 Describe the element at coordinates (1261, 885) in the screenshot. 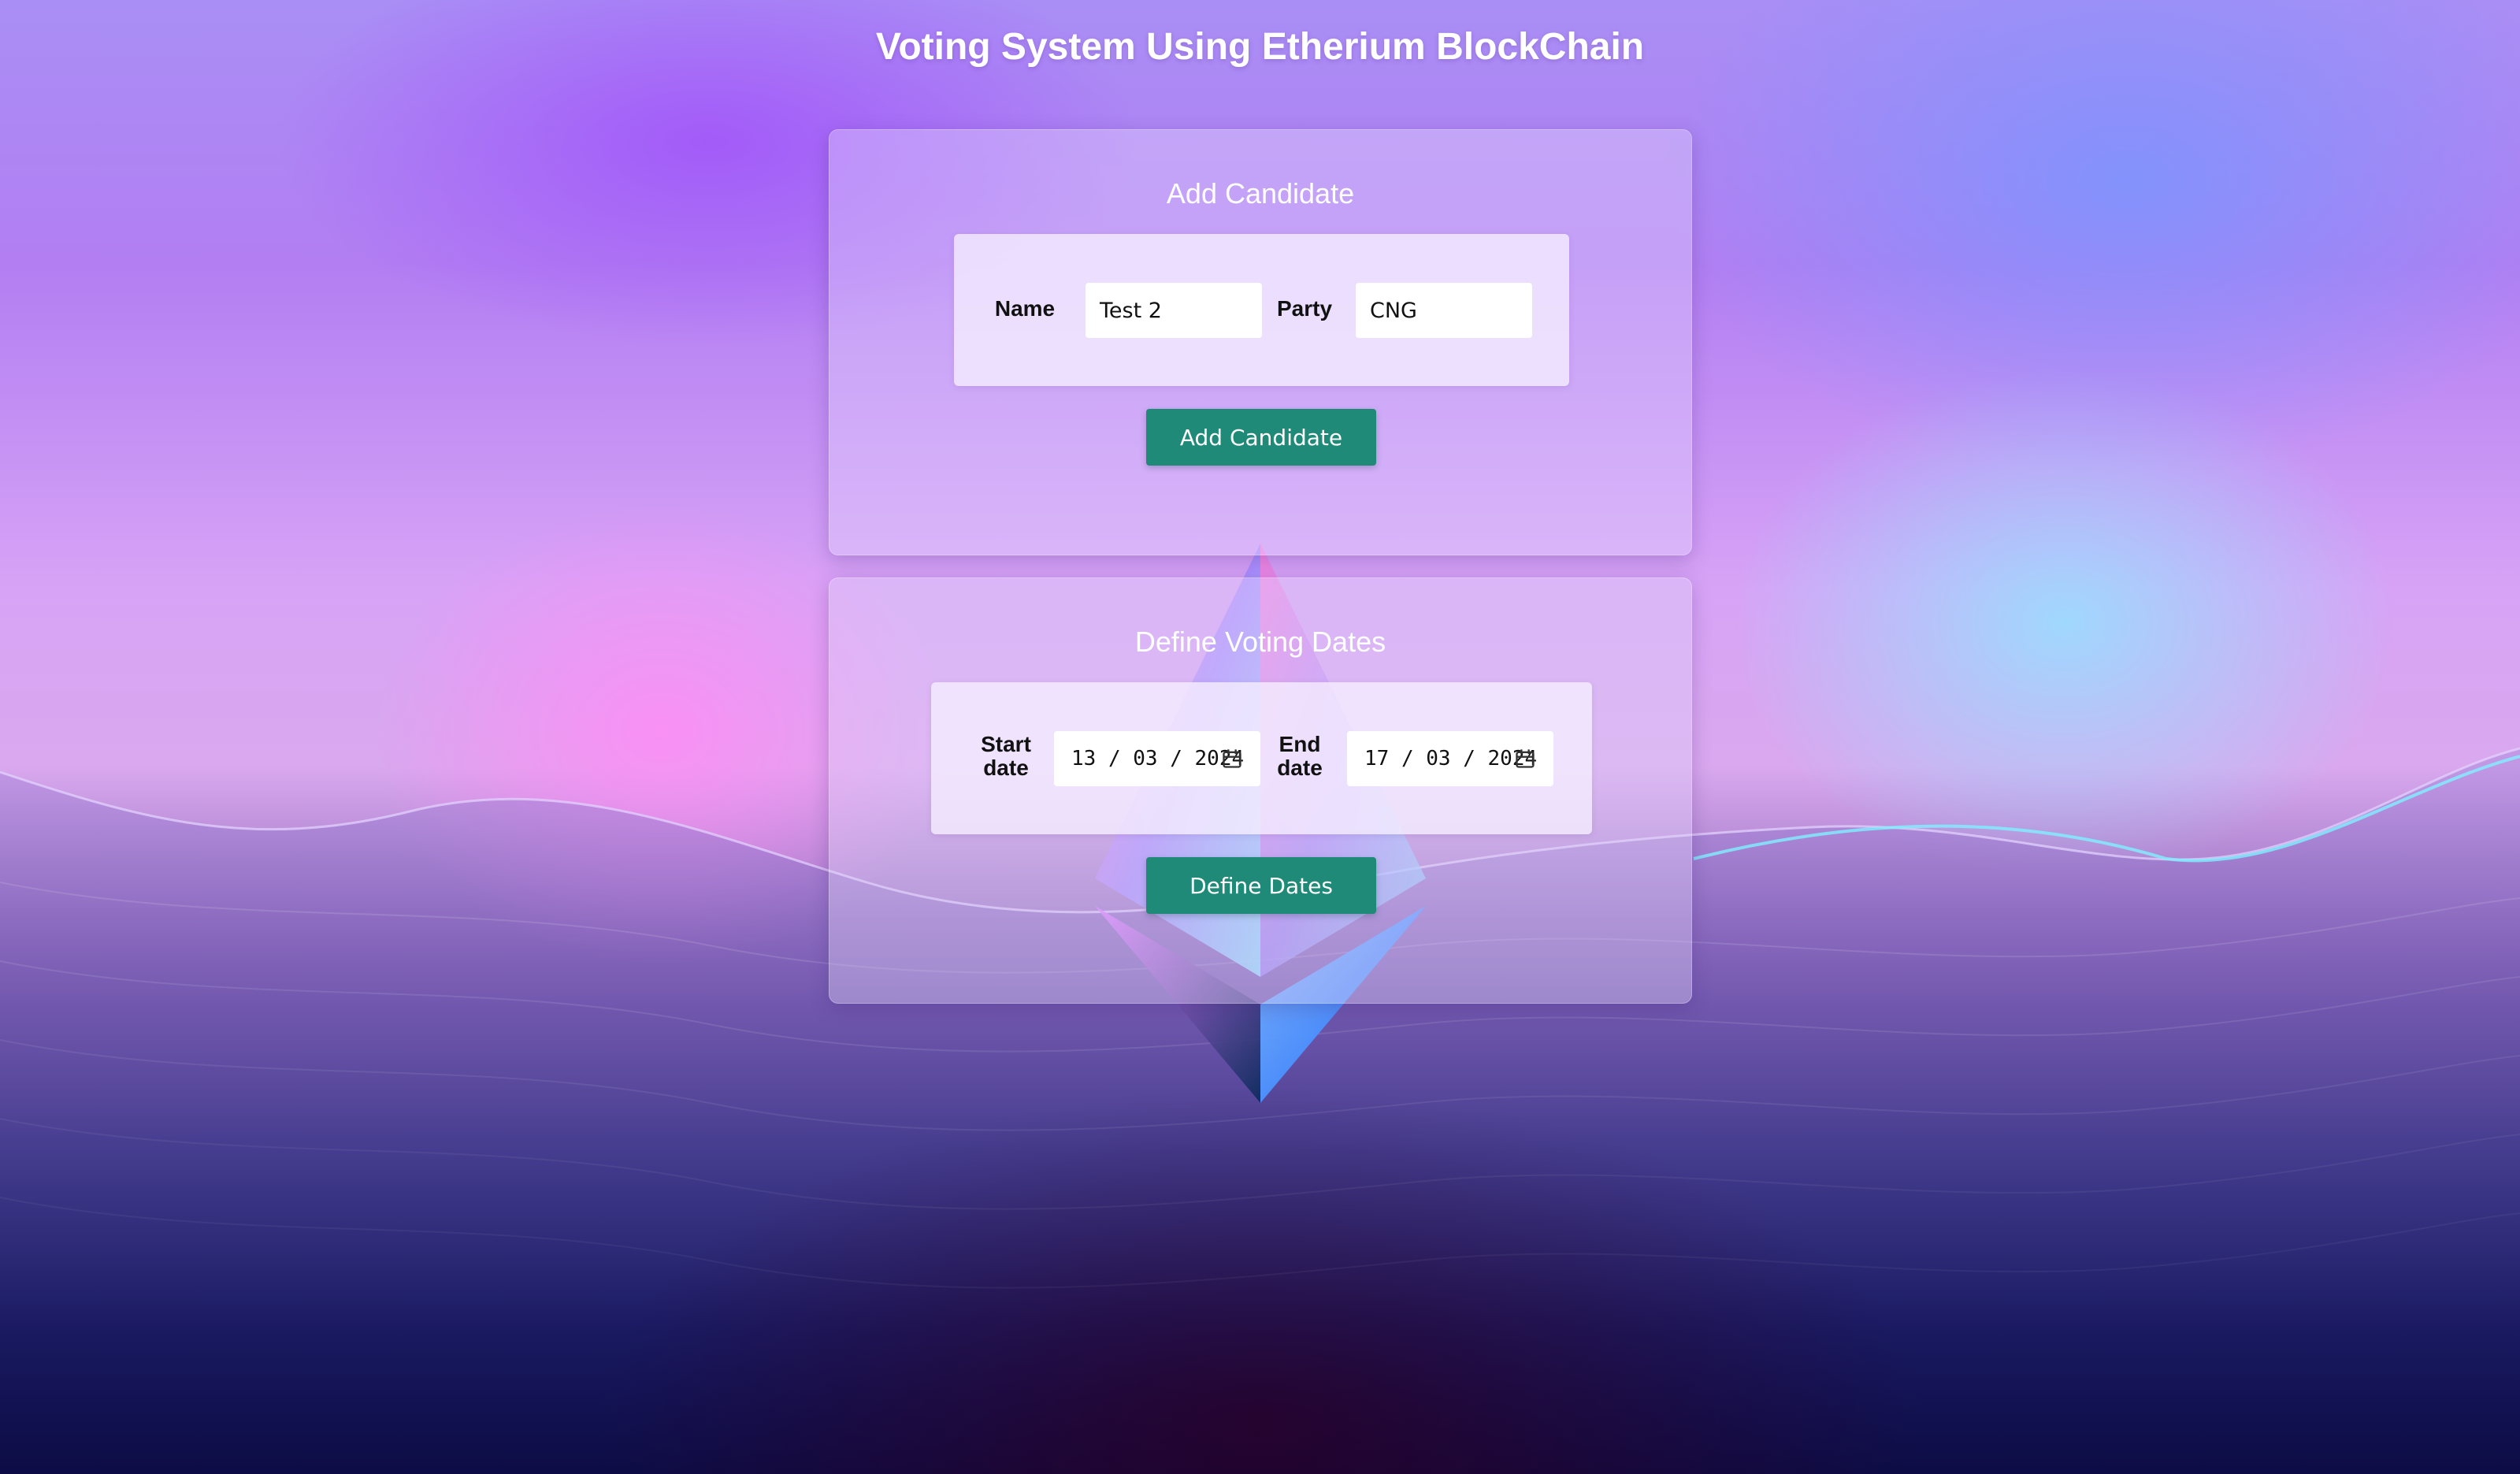

I see `define-dates-button: Define Dates` at that location.